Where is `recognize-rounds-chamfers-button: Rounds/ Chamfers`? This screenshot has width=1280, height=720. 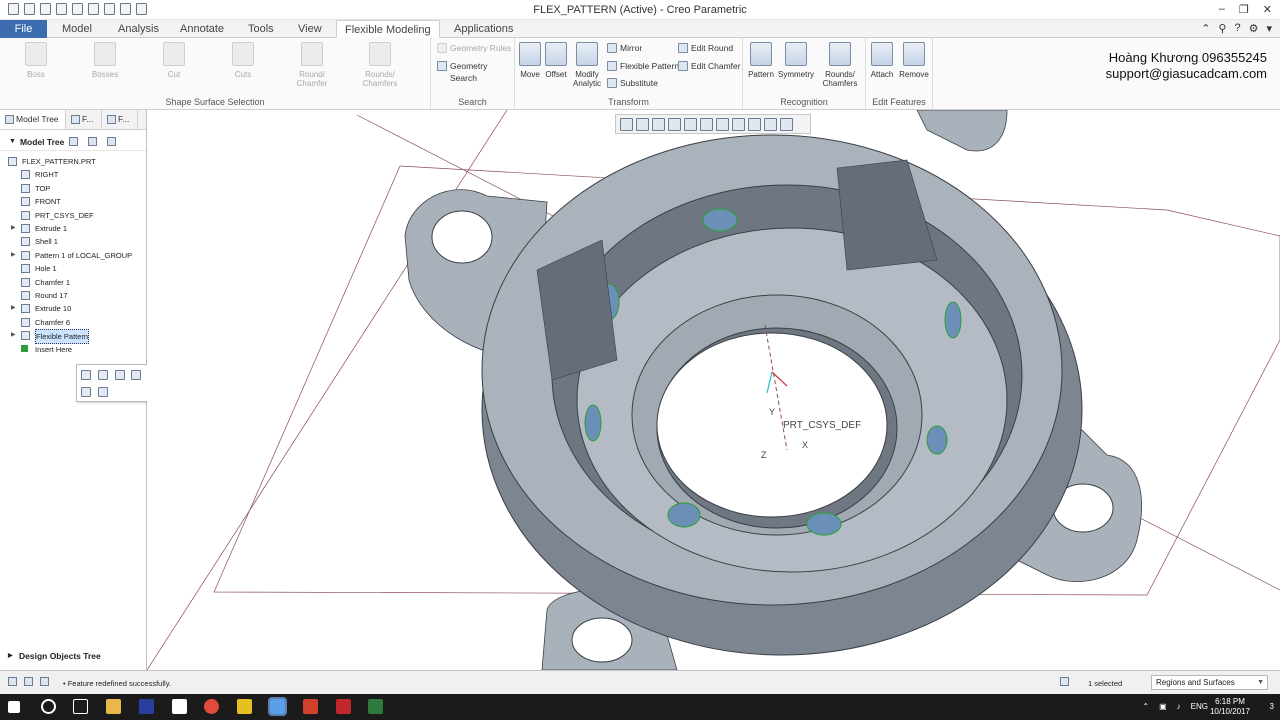 recognize-rounds-chamfers-button: Rounds/ Chamfers is located at coordinates (840, 65).